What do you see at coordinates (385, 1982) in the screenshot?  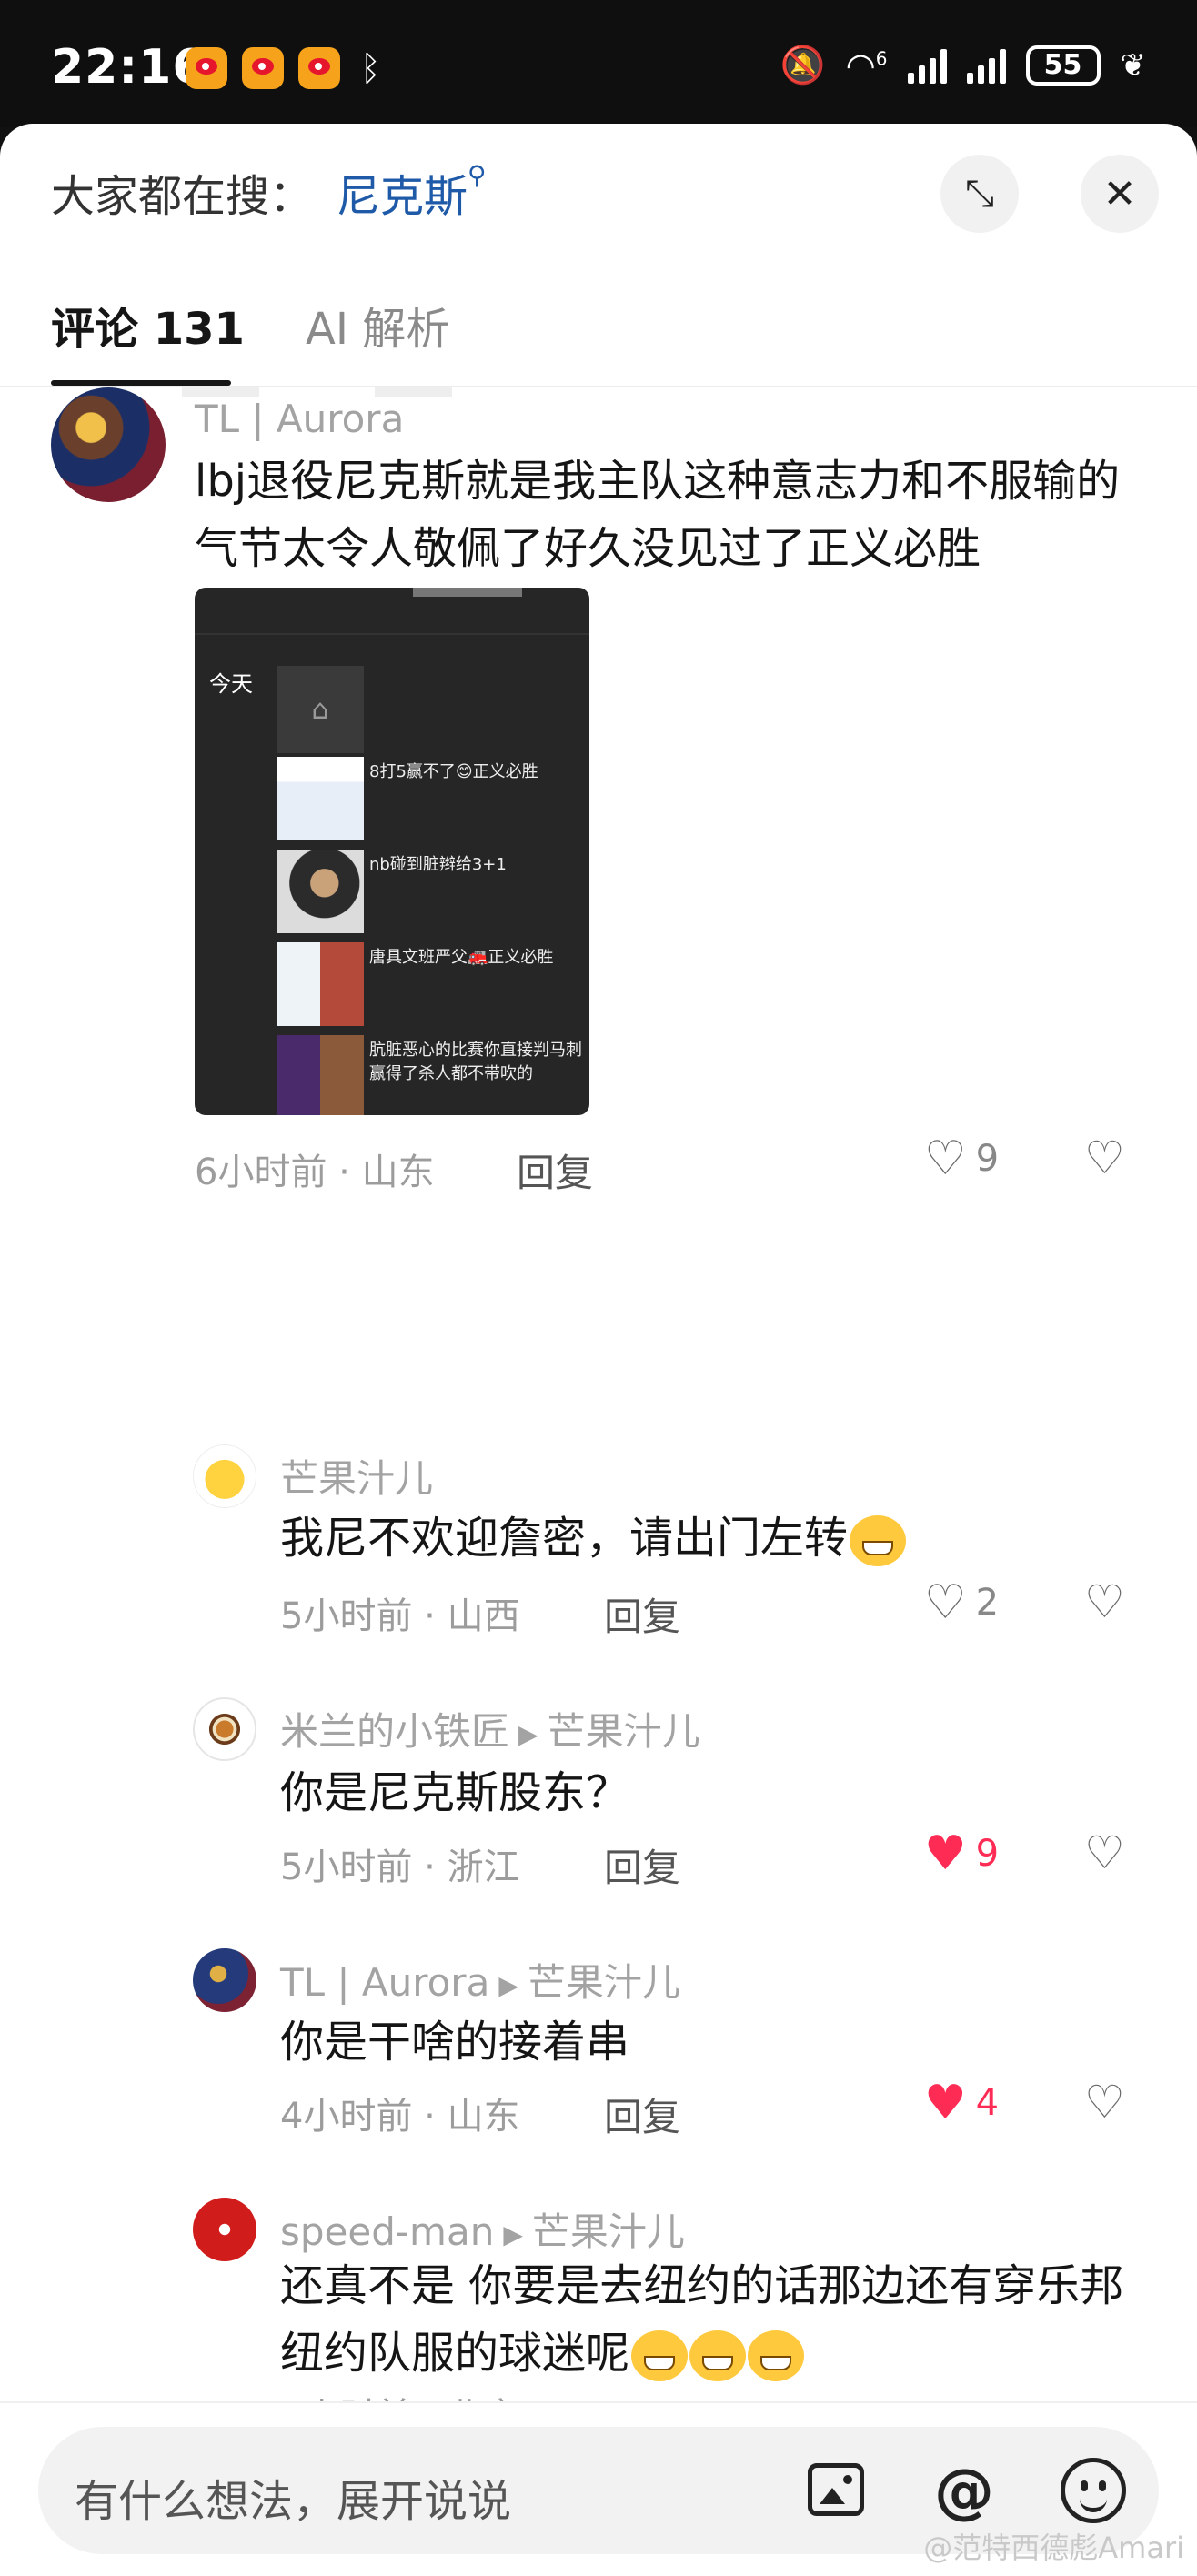 I see `reply-username-label: TL | Aurora` at bounding box center [385, 1982].